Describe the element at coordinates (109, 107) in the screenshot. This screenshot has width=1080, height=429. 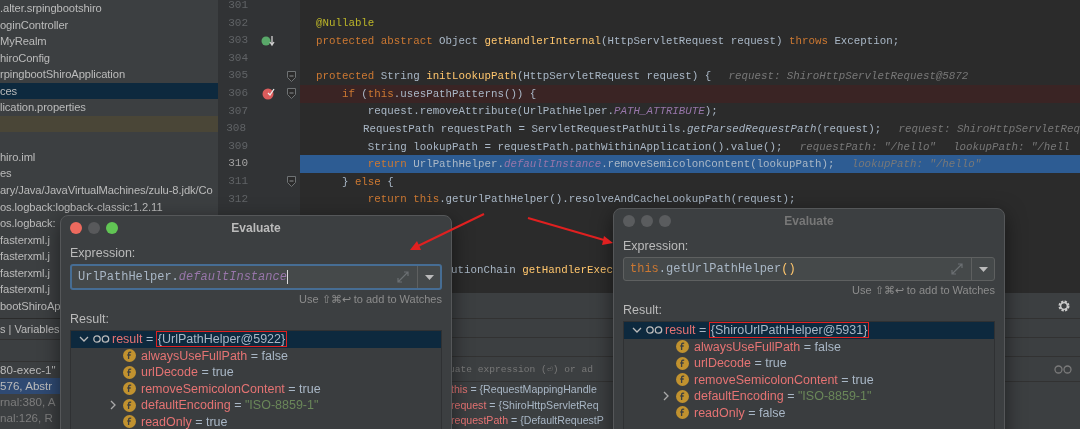
I see `tree-item: lication.properties` at that location.